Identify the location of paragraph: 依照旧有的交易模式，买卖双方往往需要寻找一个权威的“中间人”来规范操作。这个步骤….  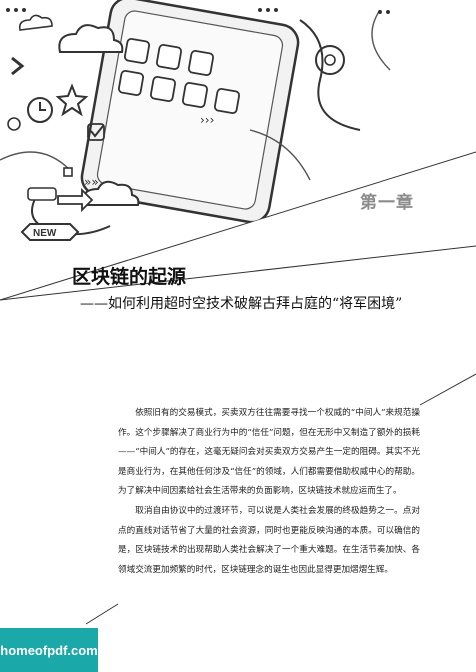
(269, 452).